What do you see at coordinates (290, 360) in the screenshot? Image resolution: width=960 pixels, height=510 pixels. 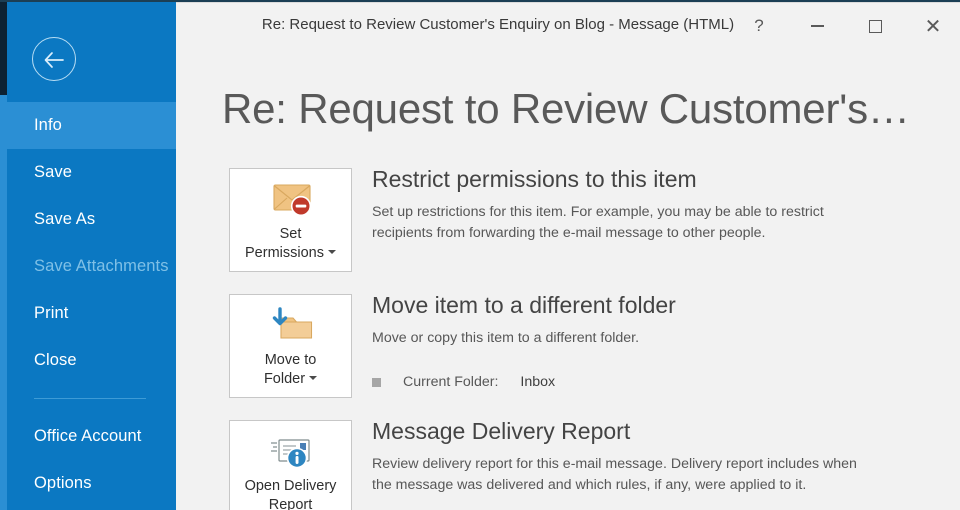 I see `move-to-folder-label-line1: Move to` at bounding box center [290, 360].